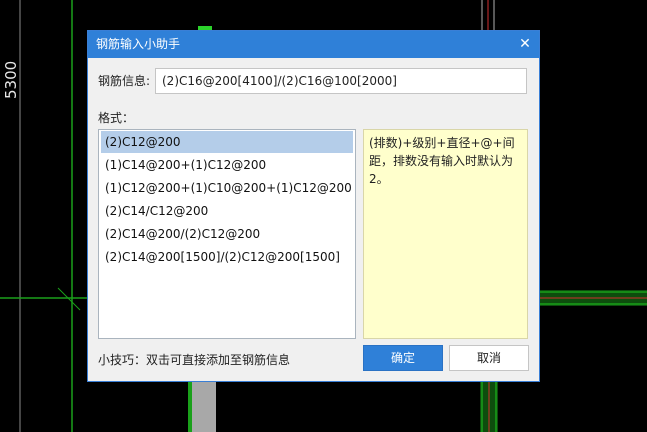 The image size is (647, 432). Describe the element at coordinates (190, 407) in the screenshot. I see `cad-column-edge` at that location.